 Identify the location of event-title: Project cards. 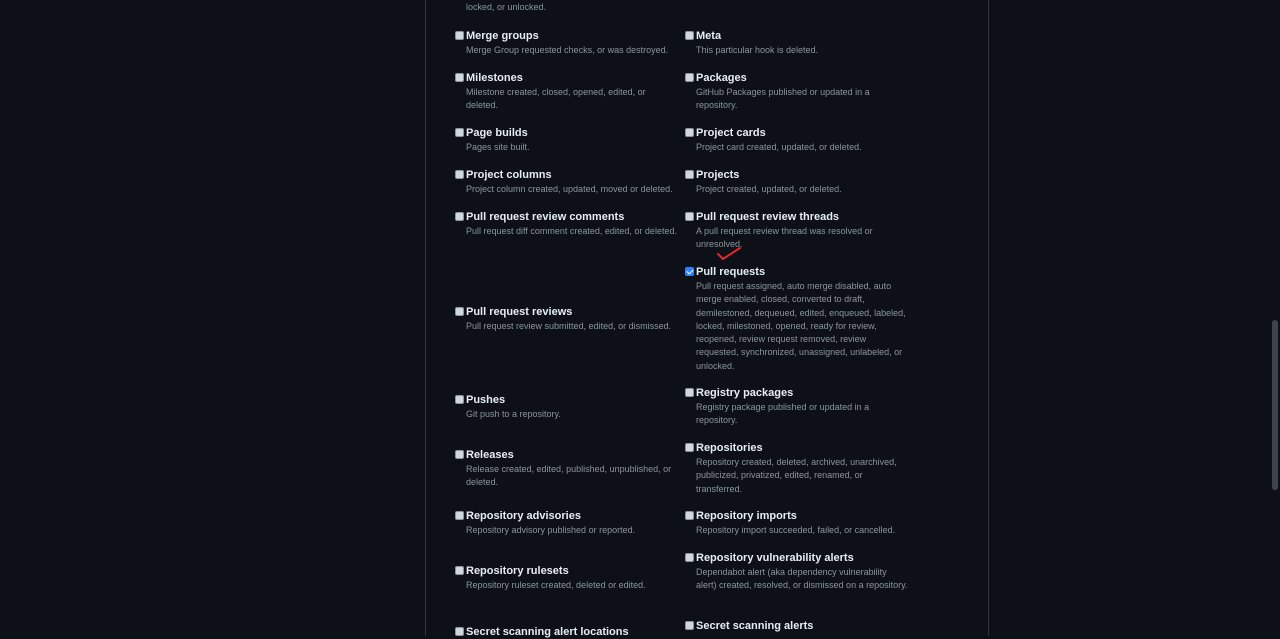
(802, 133).